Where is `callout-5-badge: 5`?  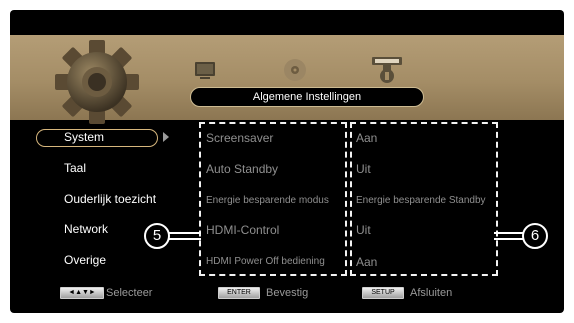 callout-5-badge: 5 is located at coordinates (157, 236).